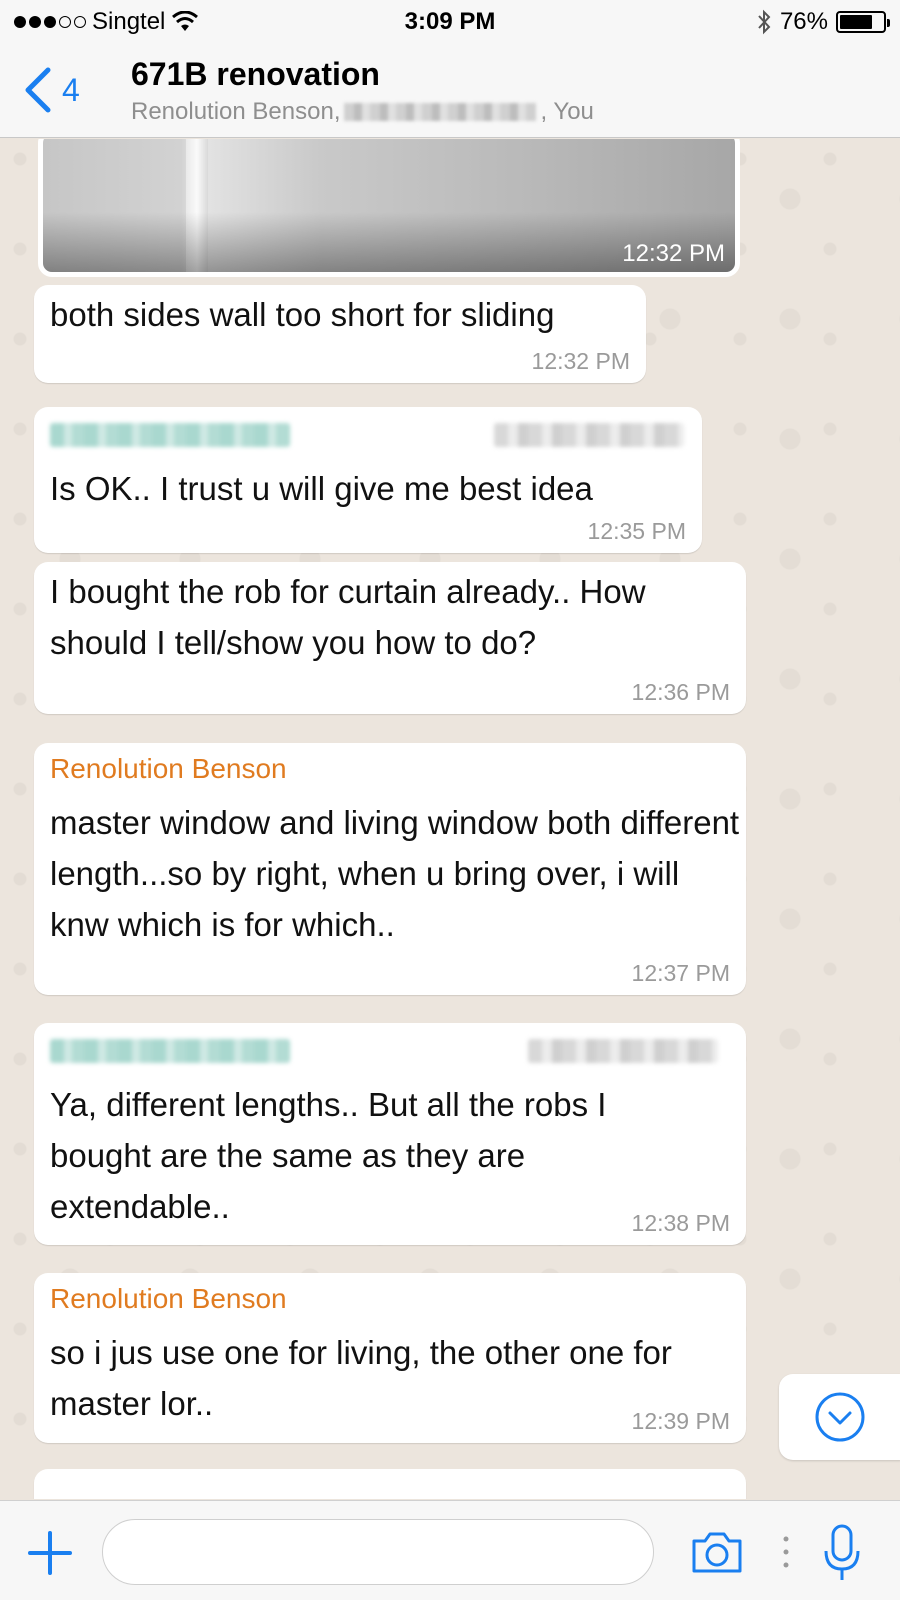 This screenshot has height=1600, width=900. Describe the element at coordinates (717, 1552) in the screenshot. I see `camera-icon` at that location.